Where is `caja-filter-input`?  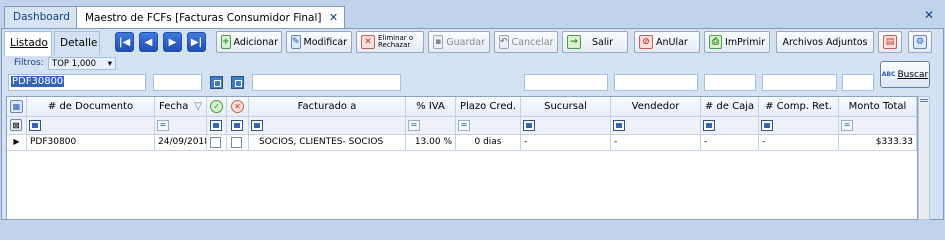
caja-filter-input is located at coordinates (730, 82).